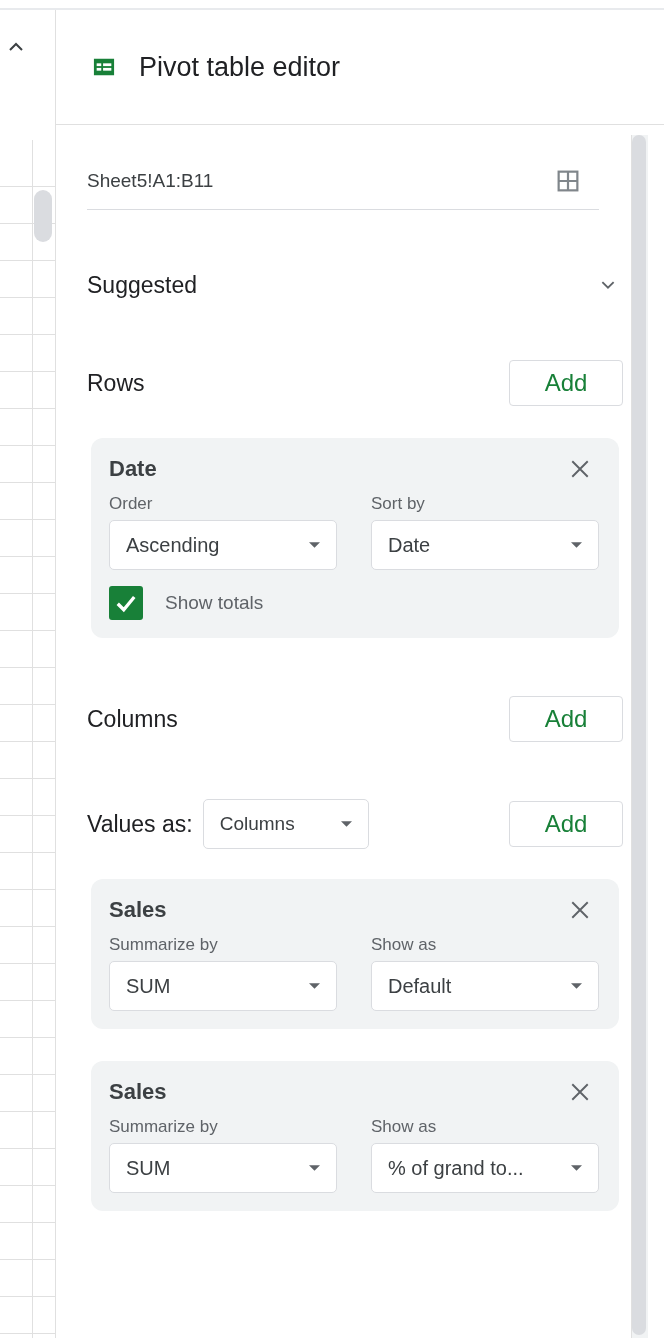  I want to click on panel-title: Pivot table editor, so click(240, 67).